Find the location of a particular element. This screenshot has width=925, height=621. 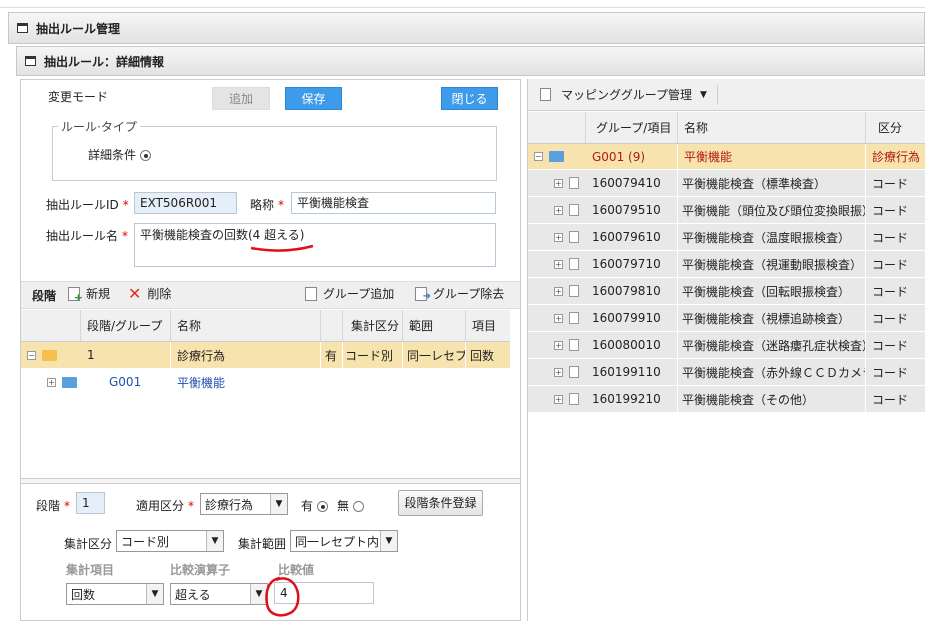

mapping-row: +160079410 平衡機能検査（標準検査） コード is located at coordinates (726, 183).